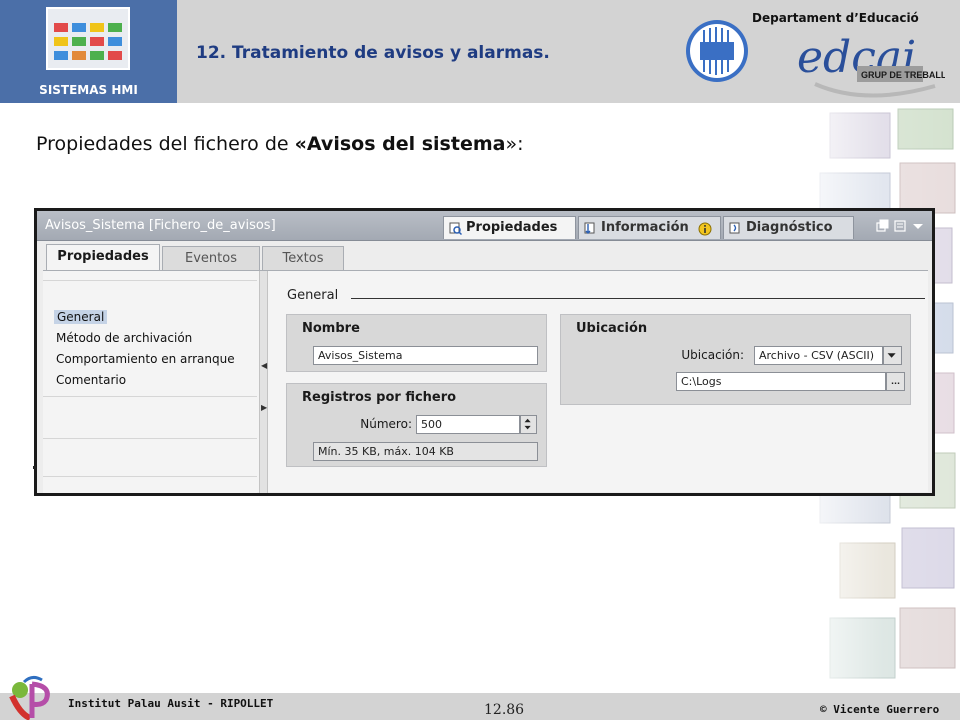  What do you see at coordinates (514, 144) in the screenshot?
I see `heading-suffix: »:` at bounding box center [514, 144].